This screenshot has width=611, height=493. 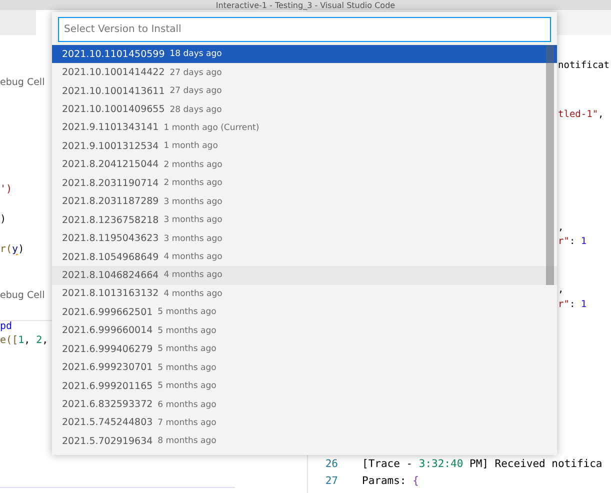 What do you see at coordinates (299, 109) in the screenshot?
I see `version-item: 2021.10.1001409655 28 days ago` at bounding box center [299, 109].